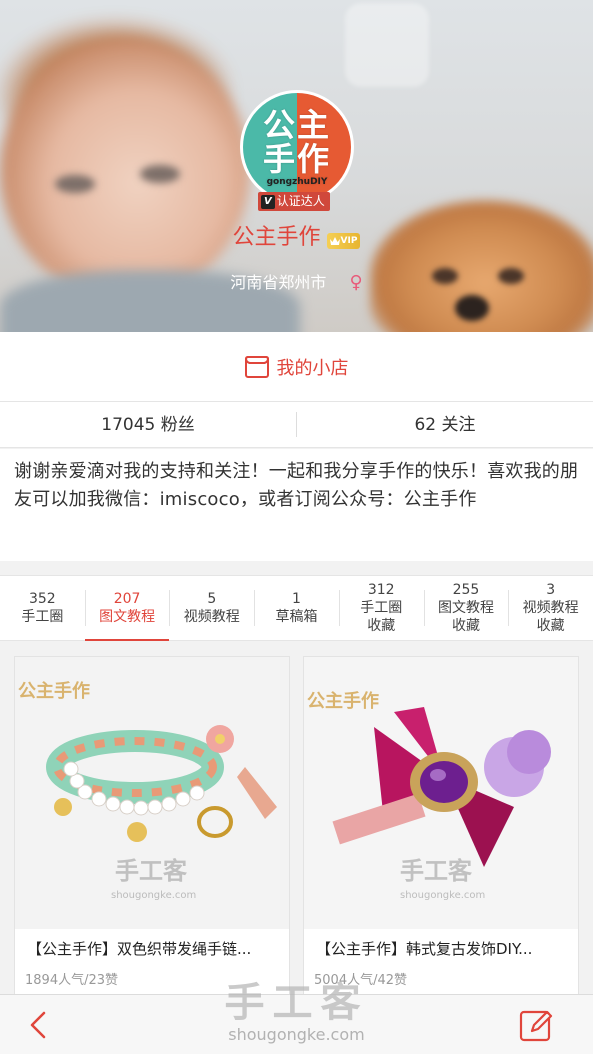 The width and height of the screenshot is (593, 1054). I want to click on tab-count: 352, so click(42, 599).